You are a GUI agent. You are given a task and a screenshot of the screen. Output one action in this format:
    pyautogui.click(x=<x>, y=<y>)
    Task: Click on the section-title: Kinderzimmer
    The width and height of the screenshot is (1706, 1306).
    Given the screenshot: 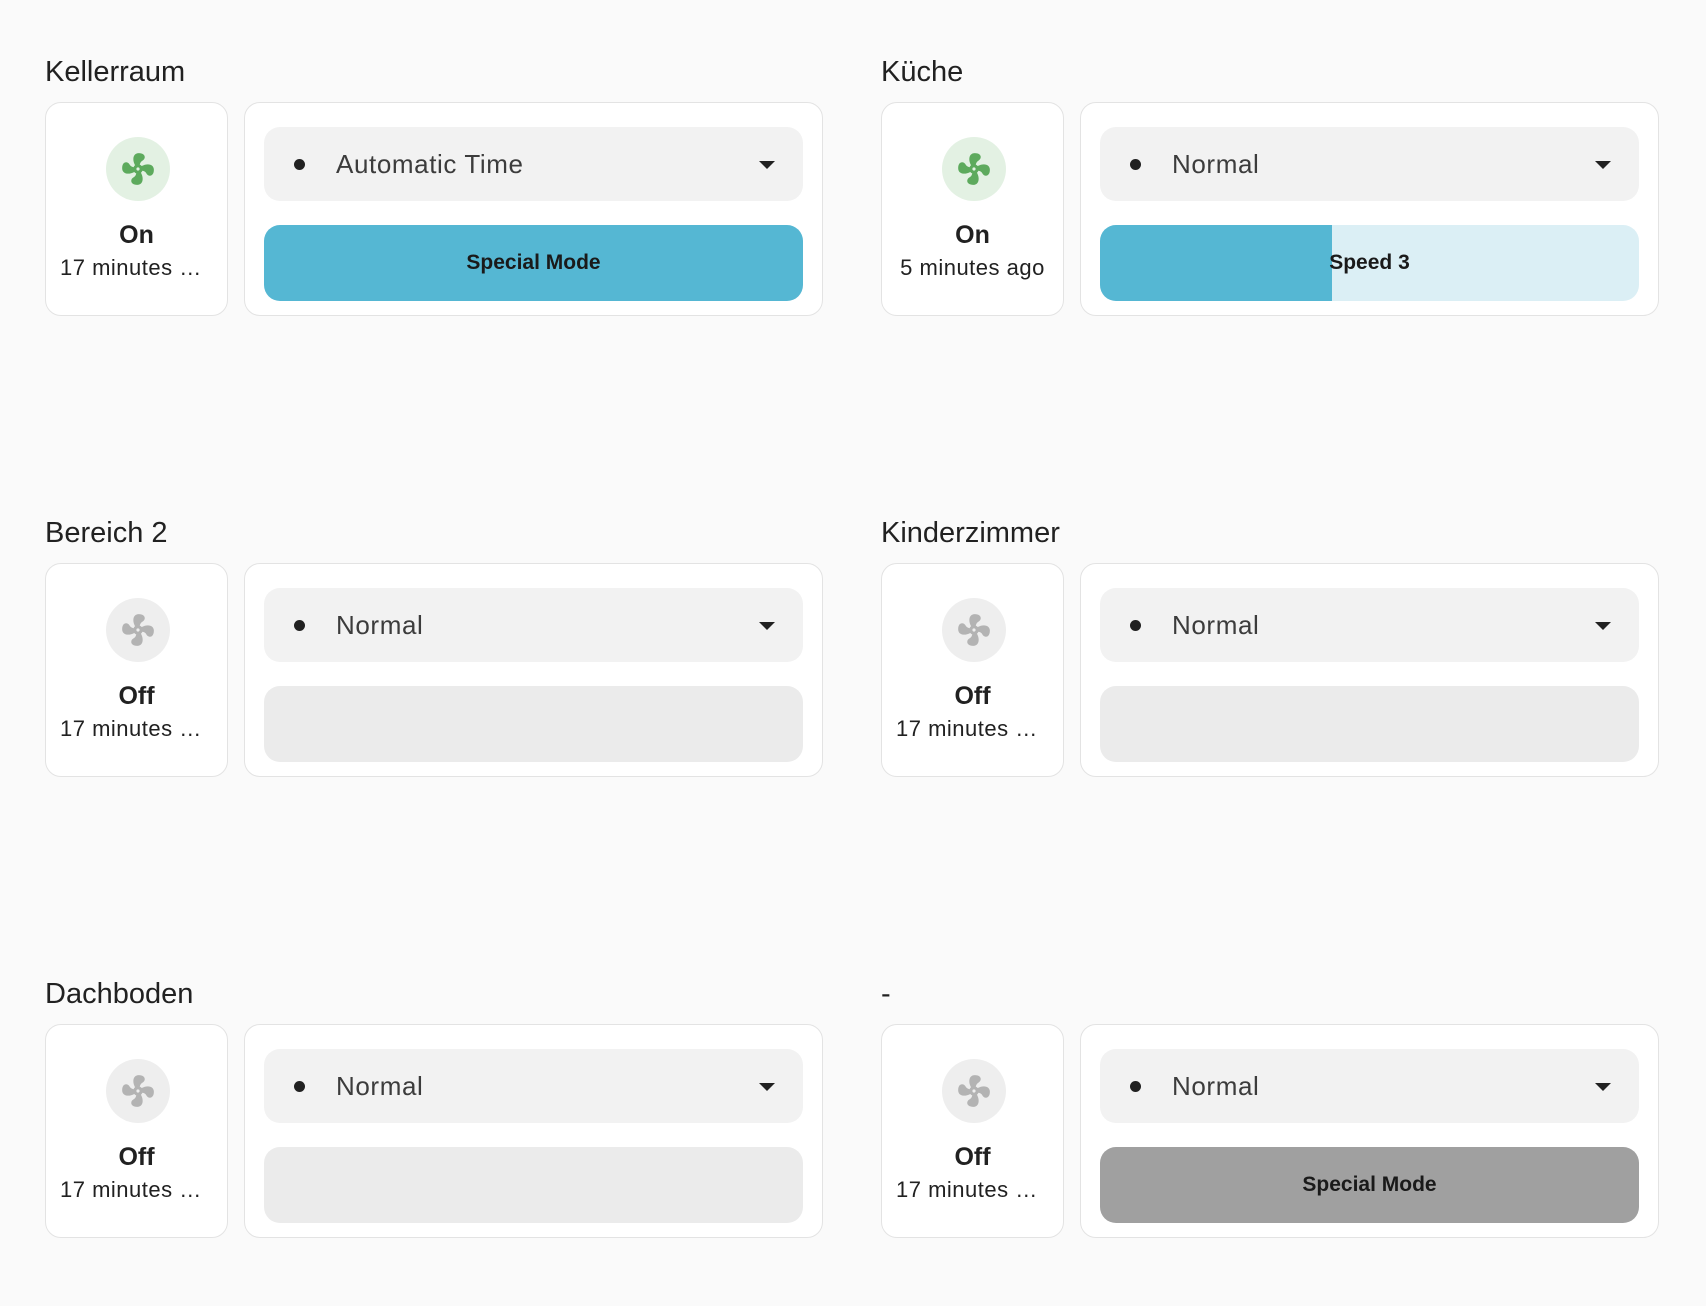 What is the action you would take?
    pyautogui.click(x=970, y=533)
    